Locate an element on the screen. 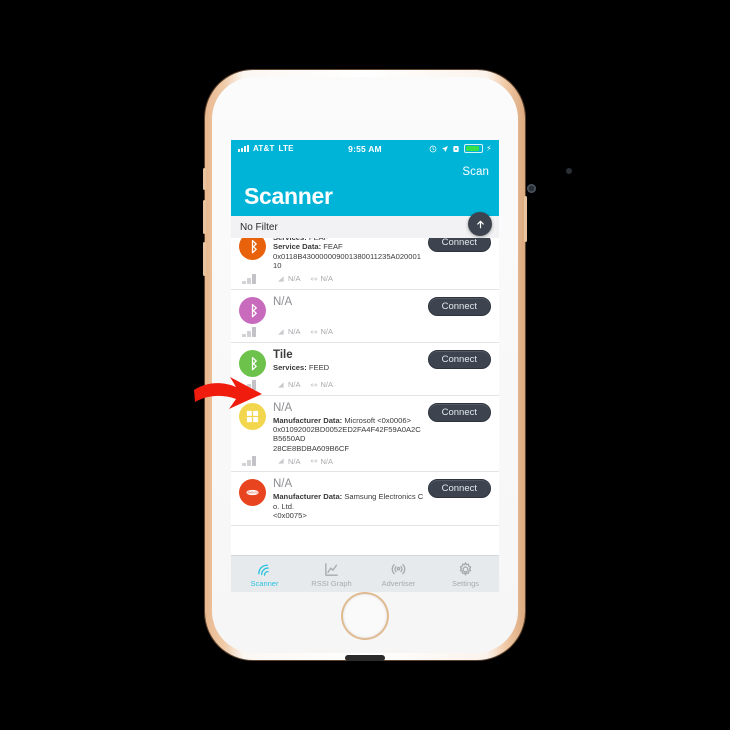 The height and width of the screenshot is (730, 730). home-button is located at coordinates (365, 616).